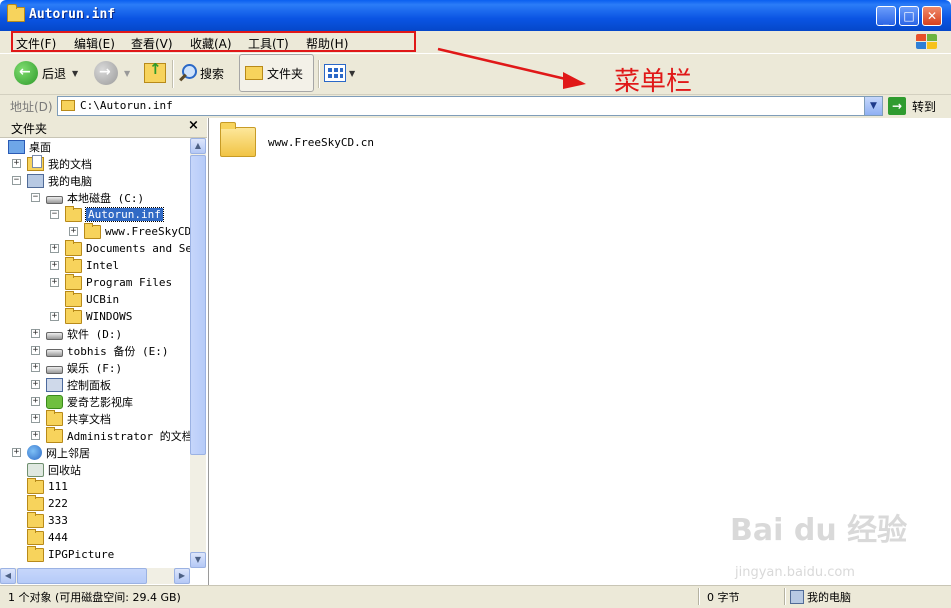  I want to click on vertical-scrollbar: ▲ ▼, so click(198, 353).